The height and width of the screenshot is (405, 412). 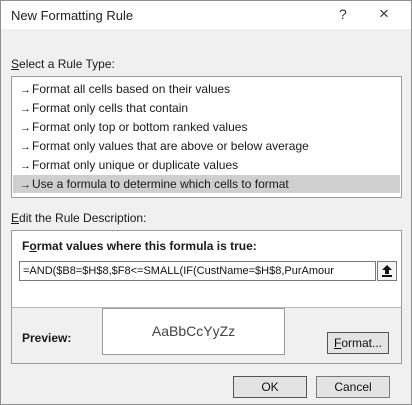 I want to click on collapse-dialog-button, so click(x=387, y=271).